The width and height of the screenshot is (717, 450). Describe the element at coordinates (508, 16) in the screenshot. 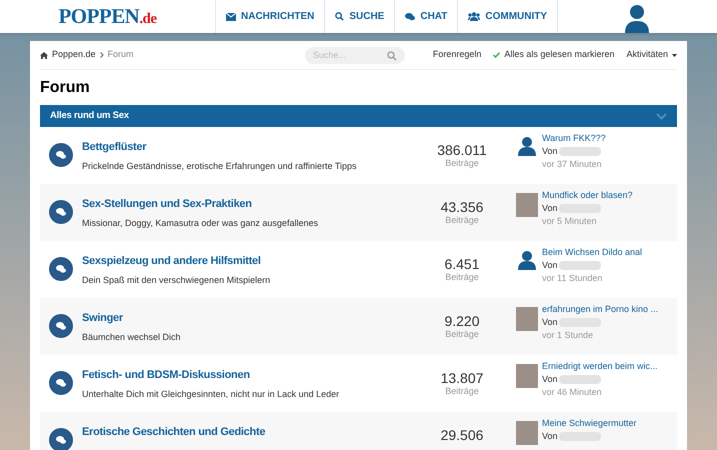

I see `nav-link: COMMUNITY` at that location.